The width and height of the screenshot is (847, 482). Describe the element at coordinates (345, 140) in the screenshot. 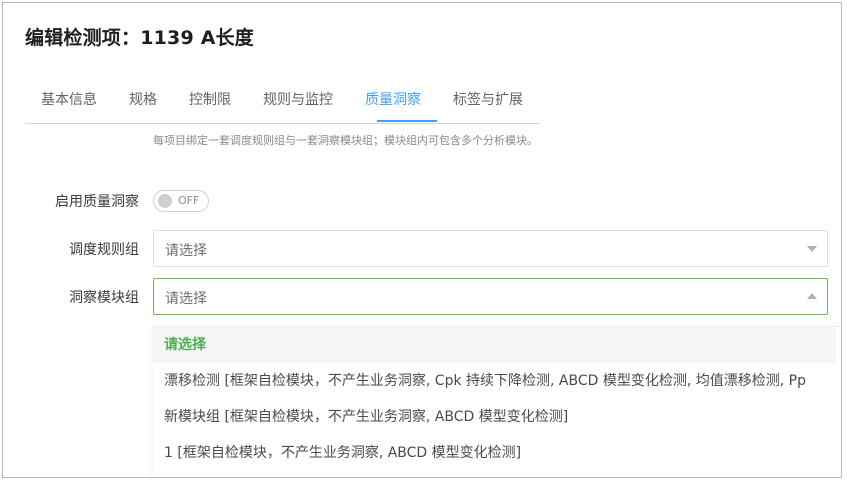

I see `help-text: 每项目绑定一套调度规则组与一套洞察模块组；模块组内可包含多个分析模块。` at that location.